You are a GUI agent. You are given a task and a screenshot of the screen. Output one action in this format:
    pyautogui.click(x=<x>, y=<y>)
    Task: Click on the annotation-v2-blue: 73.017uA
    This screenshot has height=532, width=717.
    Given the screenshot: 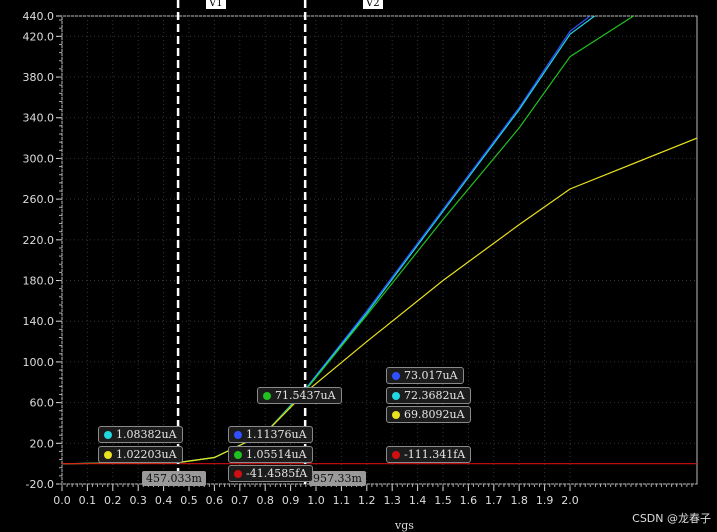 What is the action you would take?
    pyautogui.click(x=425, y=375)
    